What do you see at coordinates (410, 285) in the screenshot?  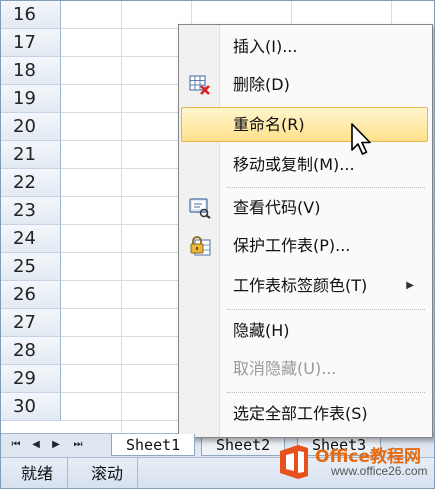 I see `submenu-arrow-icon: ▶` at bounding box center [410, 285].